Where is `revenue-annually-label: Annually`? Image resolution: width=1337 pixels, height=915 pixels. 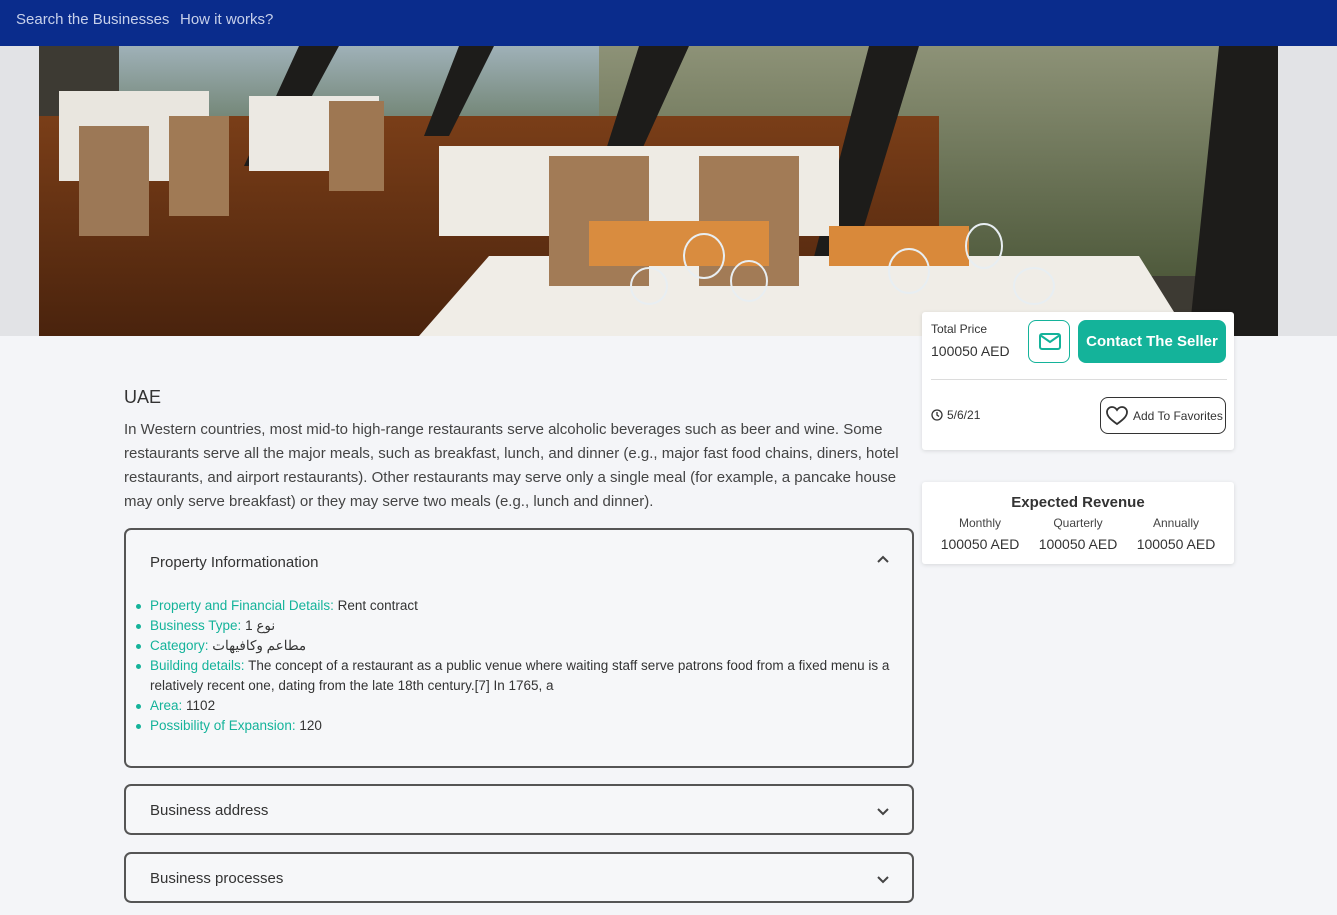 revenue-annually-label: Annually is located at coordinates (1176, 523).